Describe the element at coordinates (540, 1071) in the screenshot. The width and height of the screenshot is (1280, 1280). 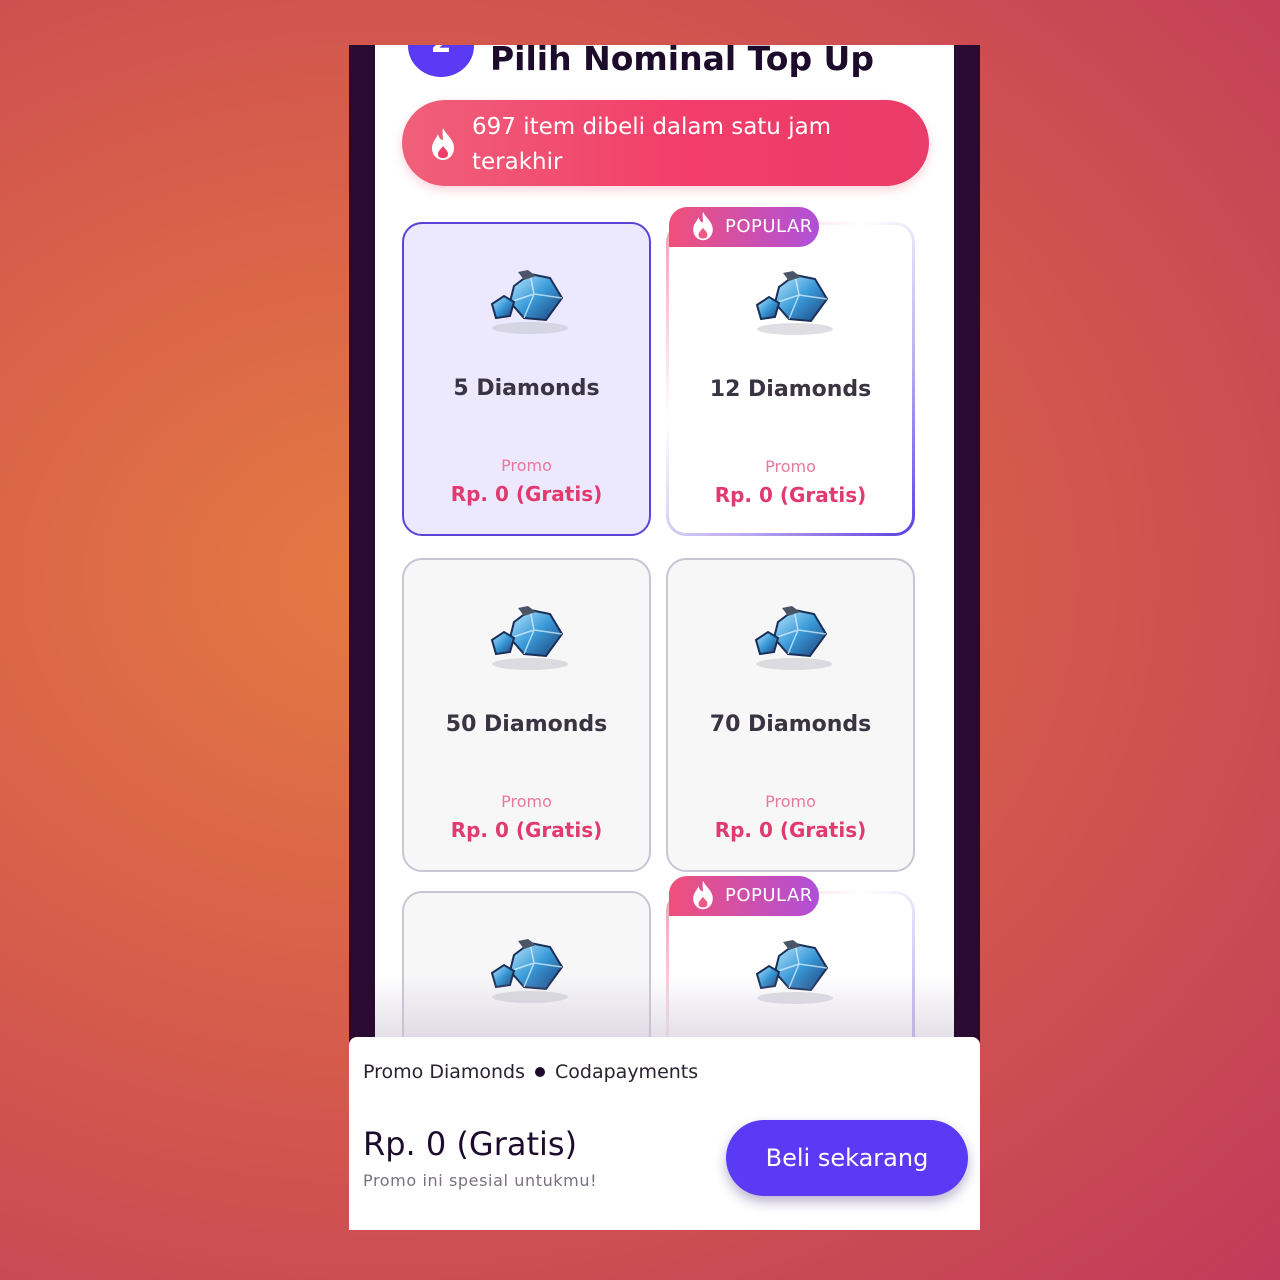
I see `separator-dot` at that location.